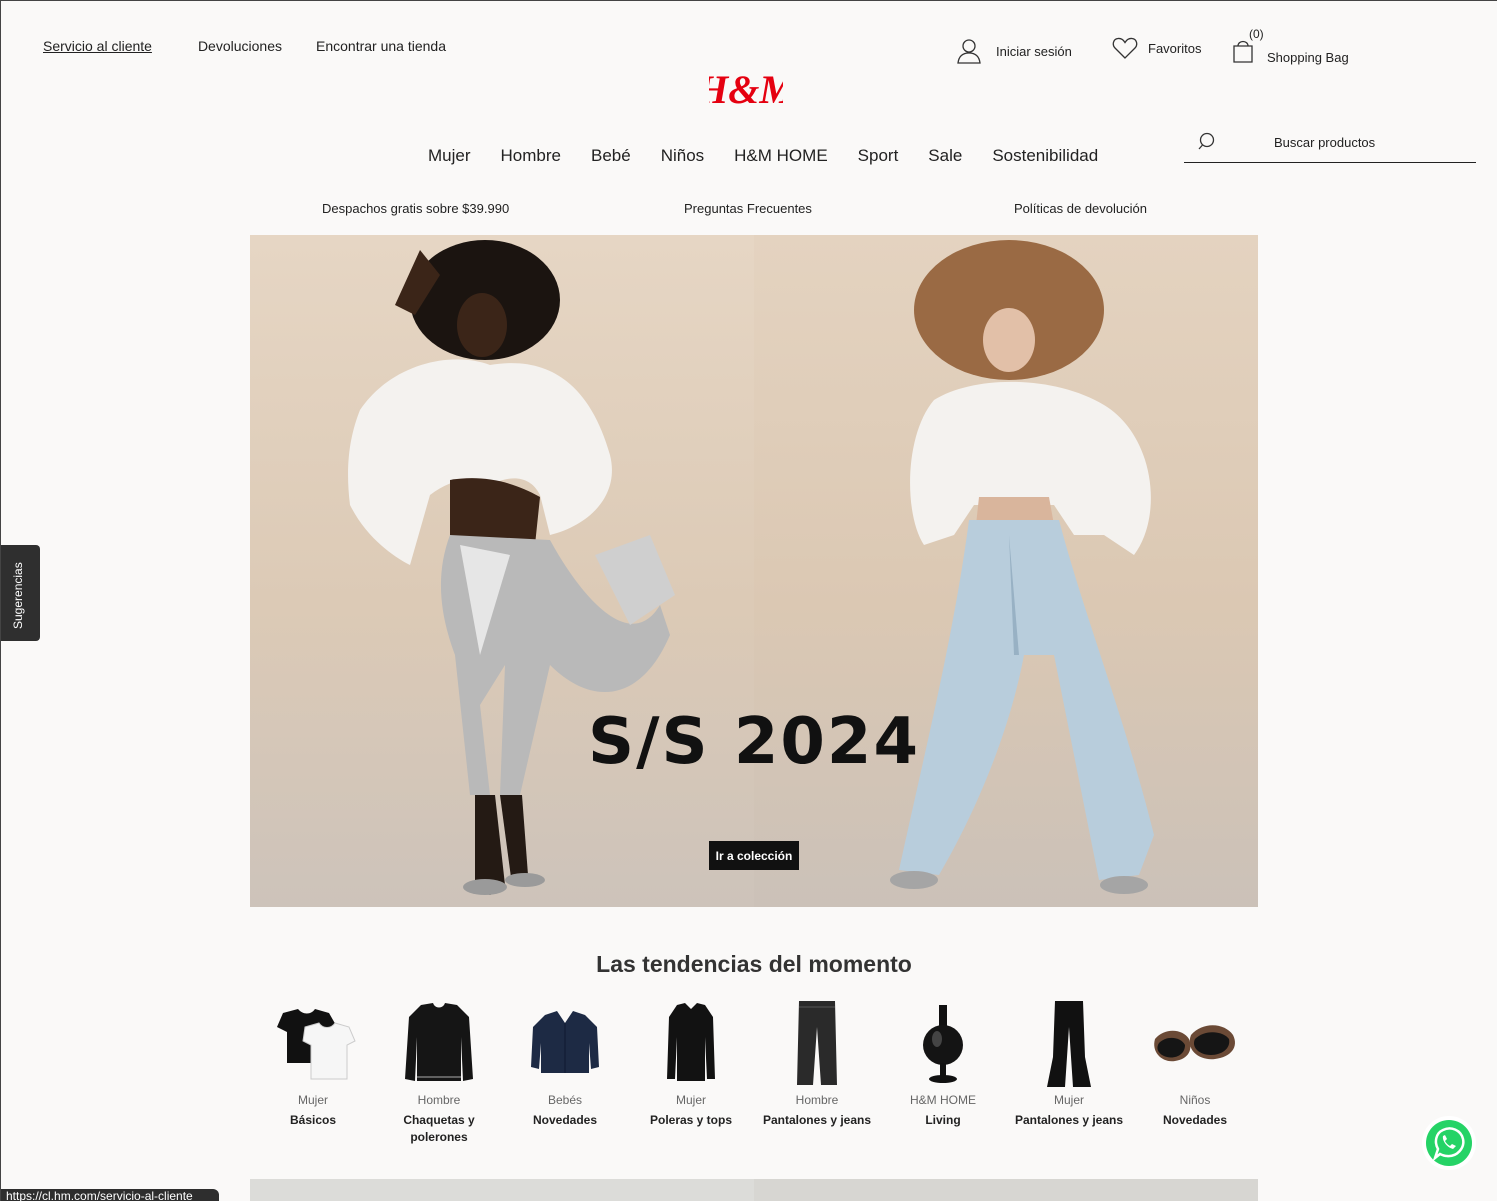 The image size is (1497, 1201). I want to click on customer-service-link: Servicio al cliente, so click(97, 46).